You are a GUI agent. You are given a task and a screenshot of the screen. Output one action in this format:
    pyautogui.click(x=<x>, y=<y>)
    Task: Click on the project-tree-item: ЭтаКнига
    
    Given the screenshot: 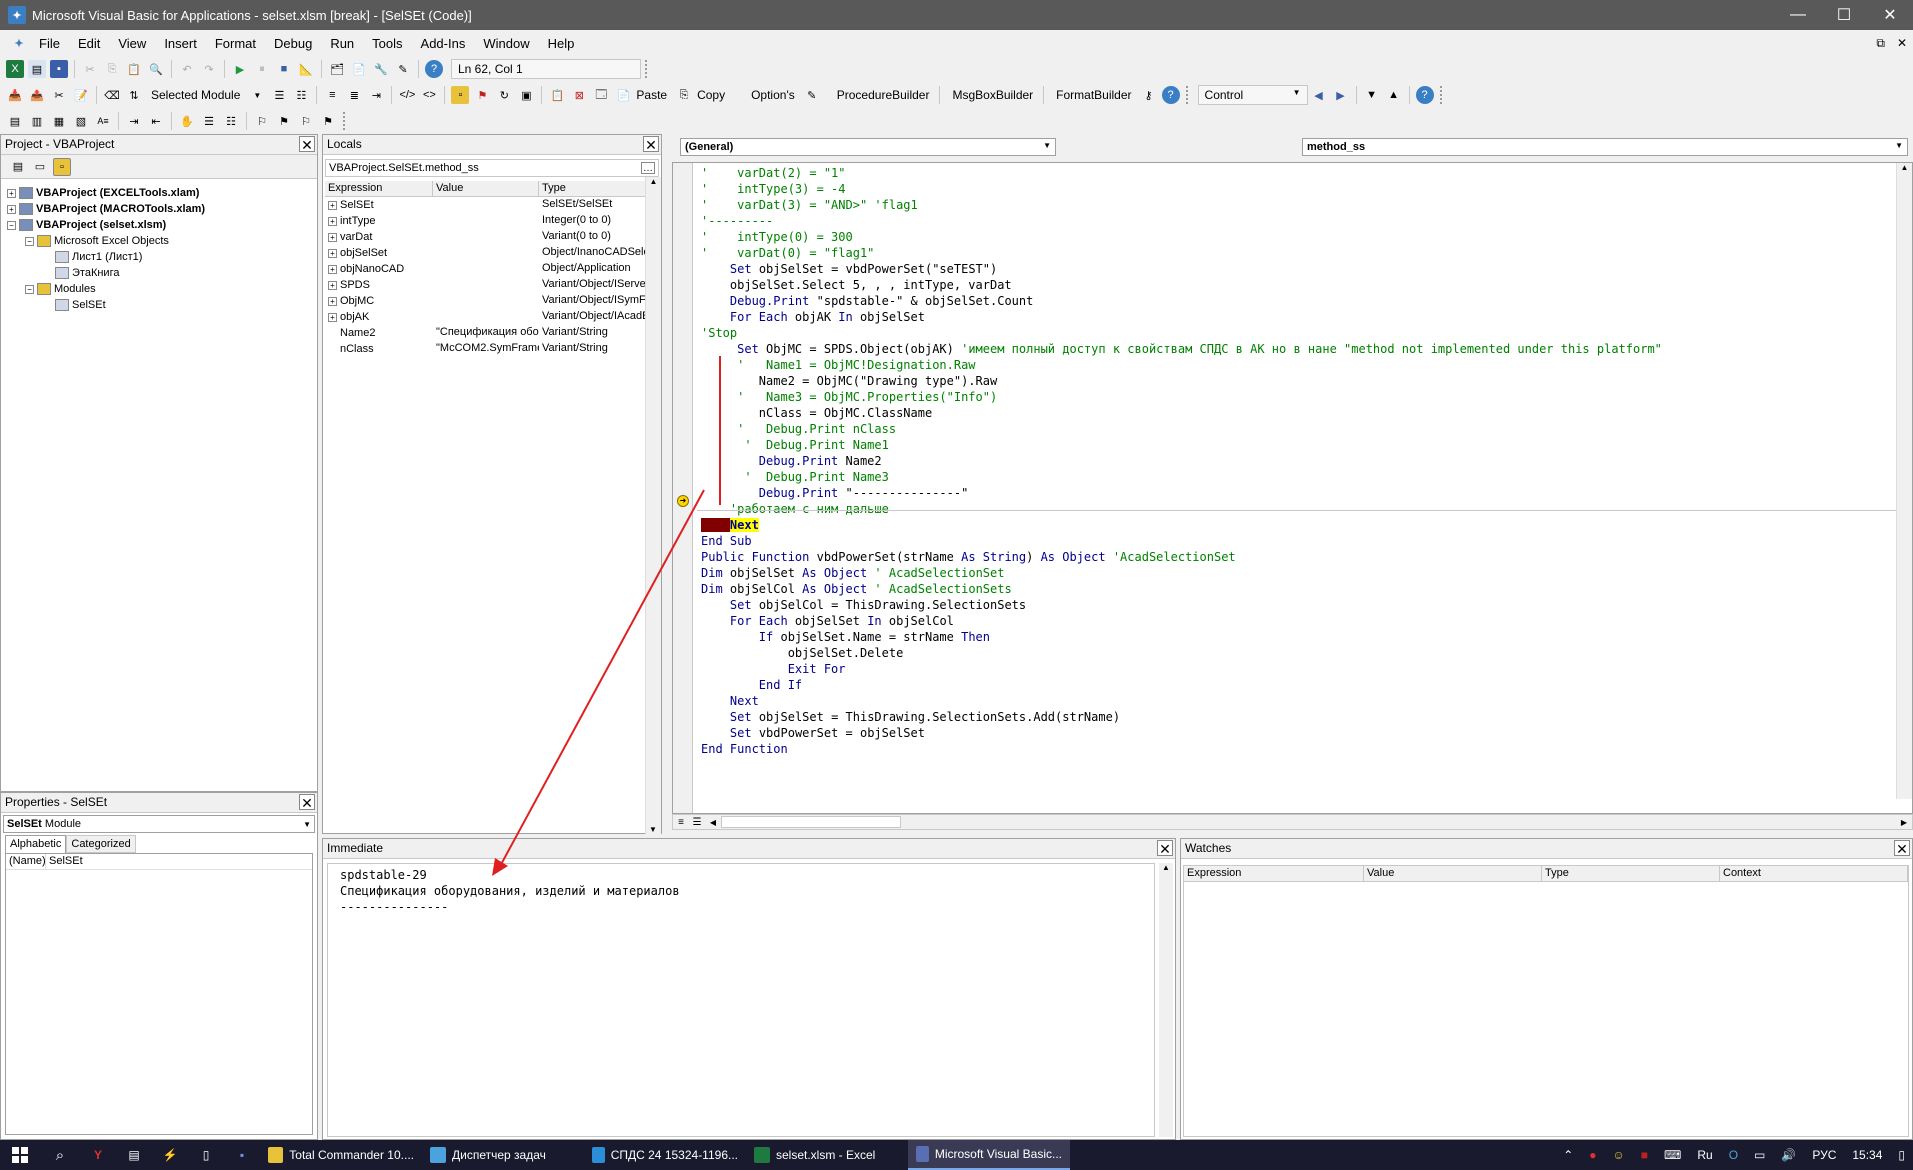 What is the action you would take?
    pyautogui.click(x=162, y=273)
    